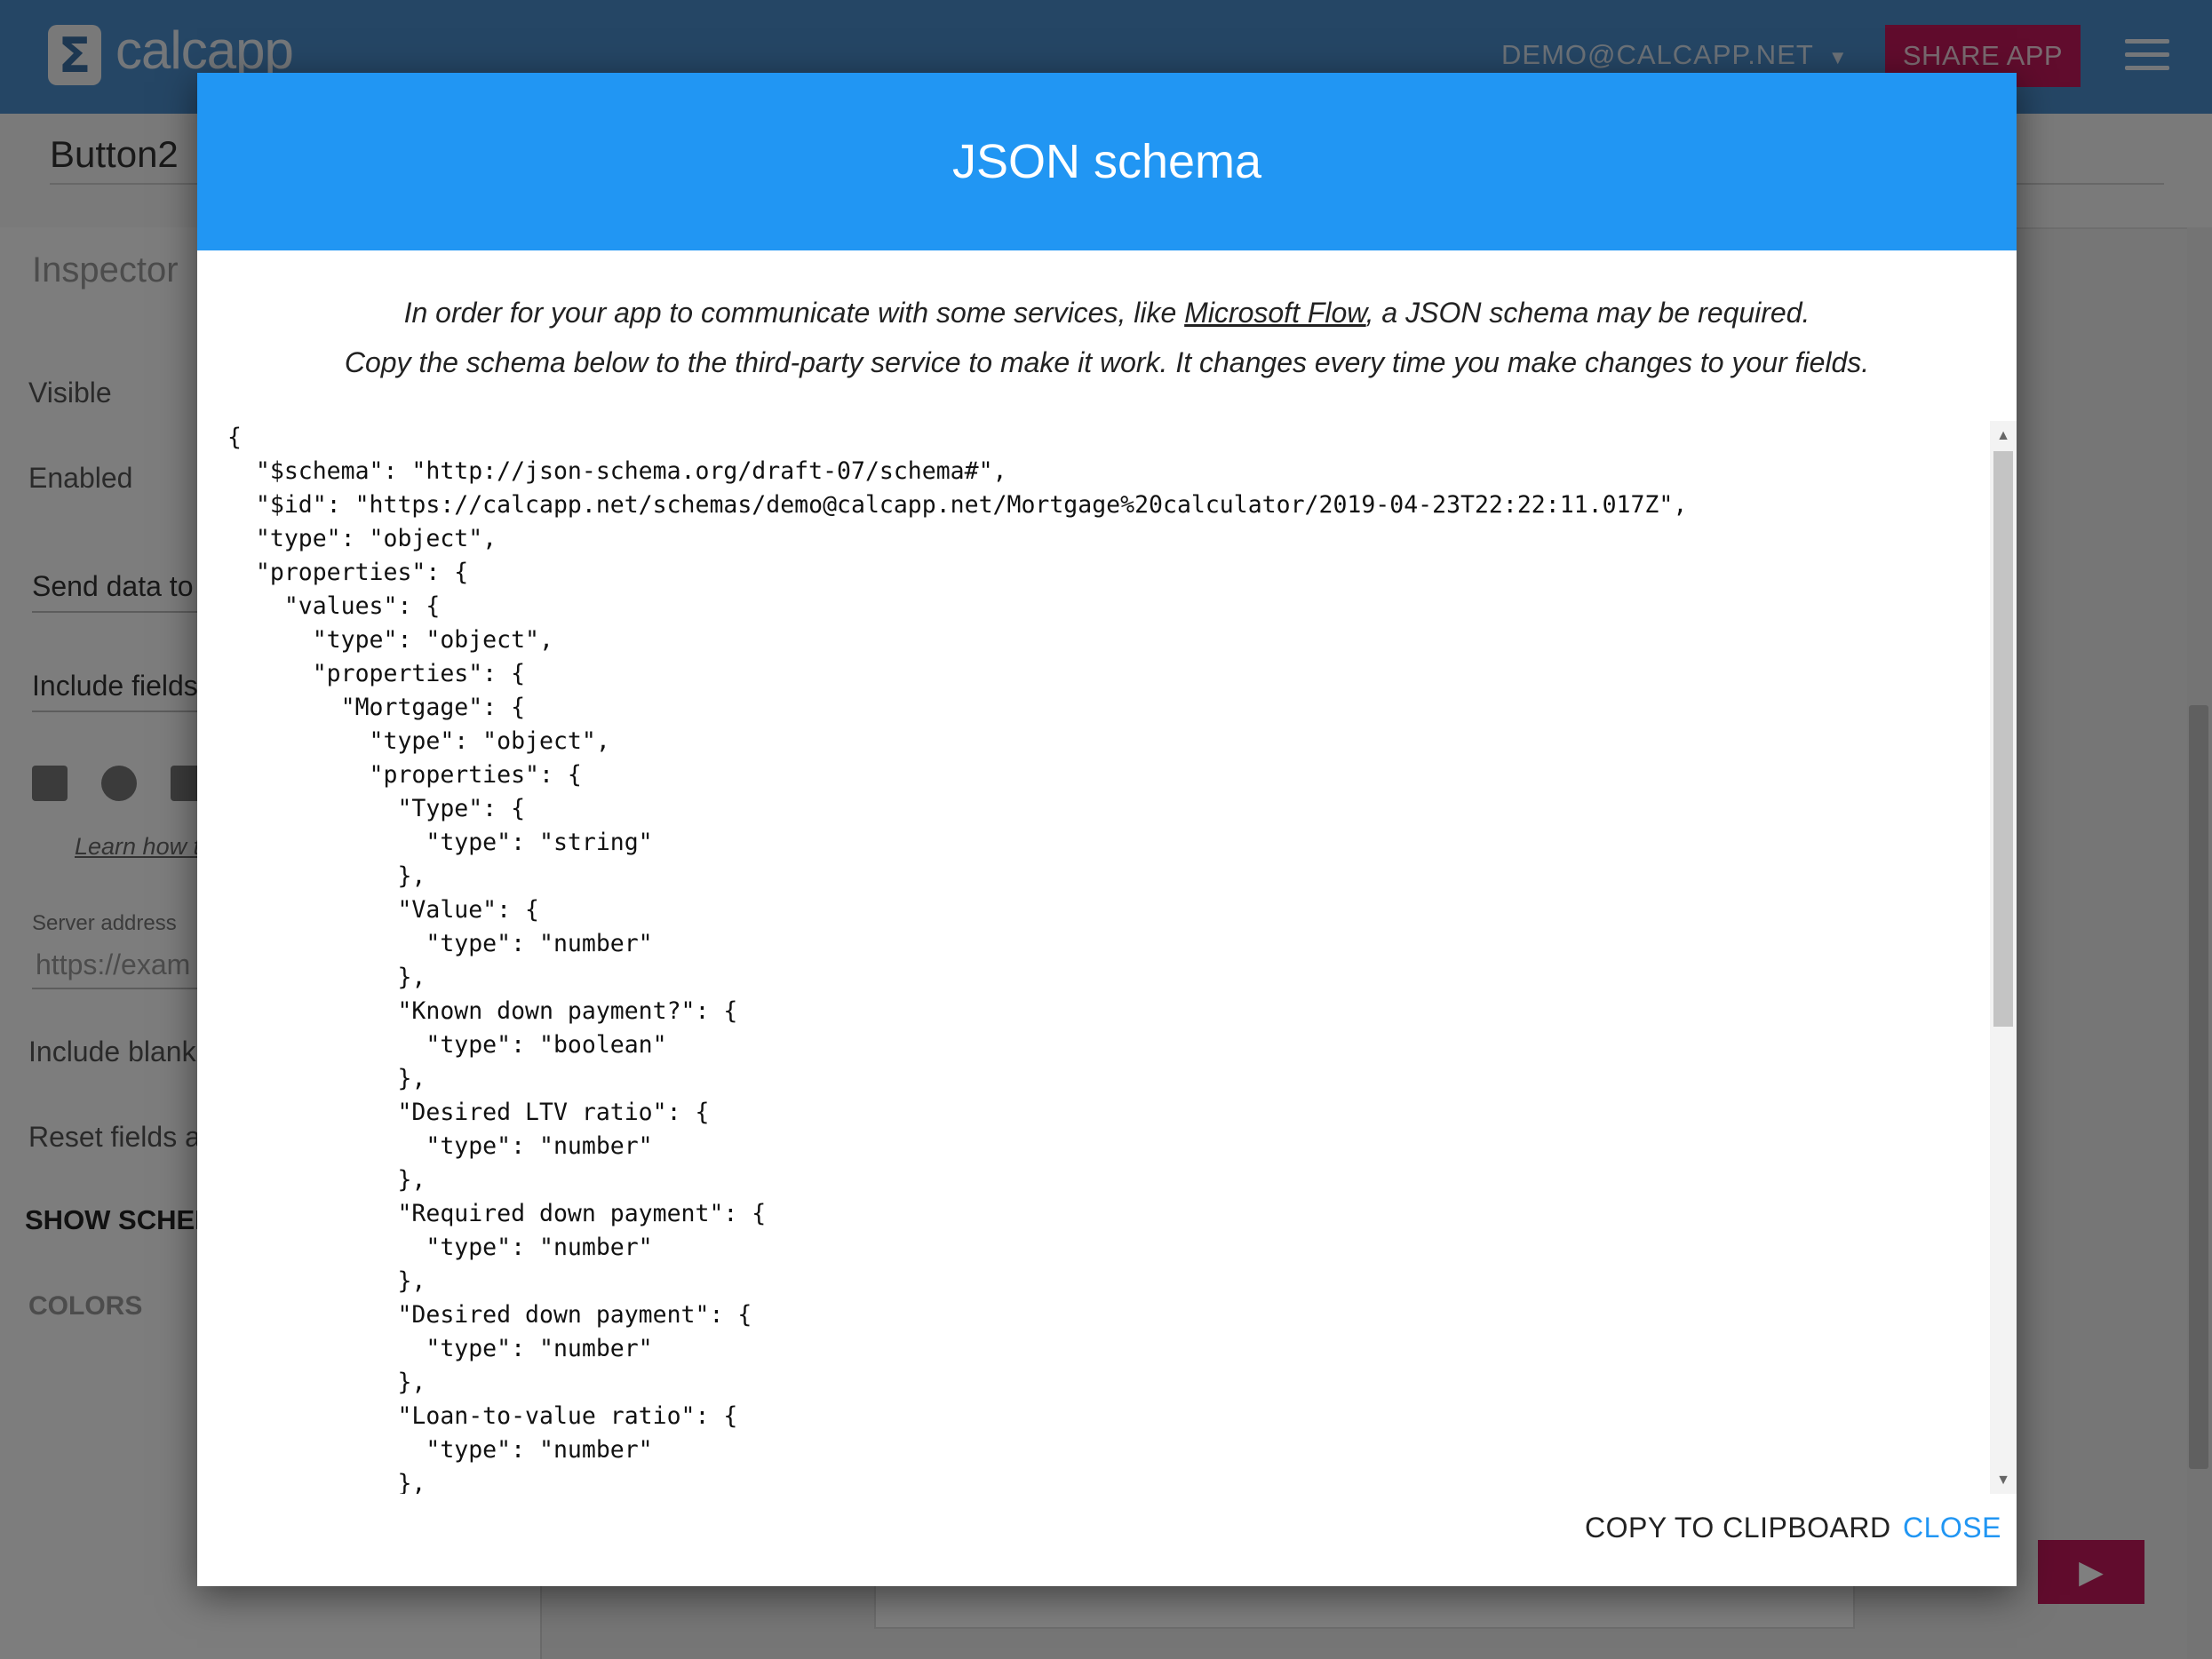  What do you see at coordinates (2004, 435) in the screenshot?
I see `scroll-up-arrow-icon: ▲` at bounding box center [2004, 435].